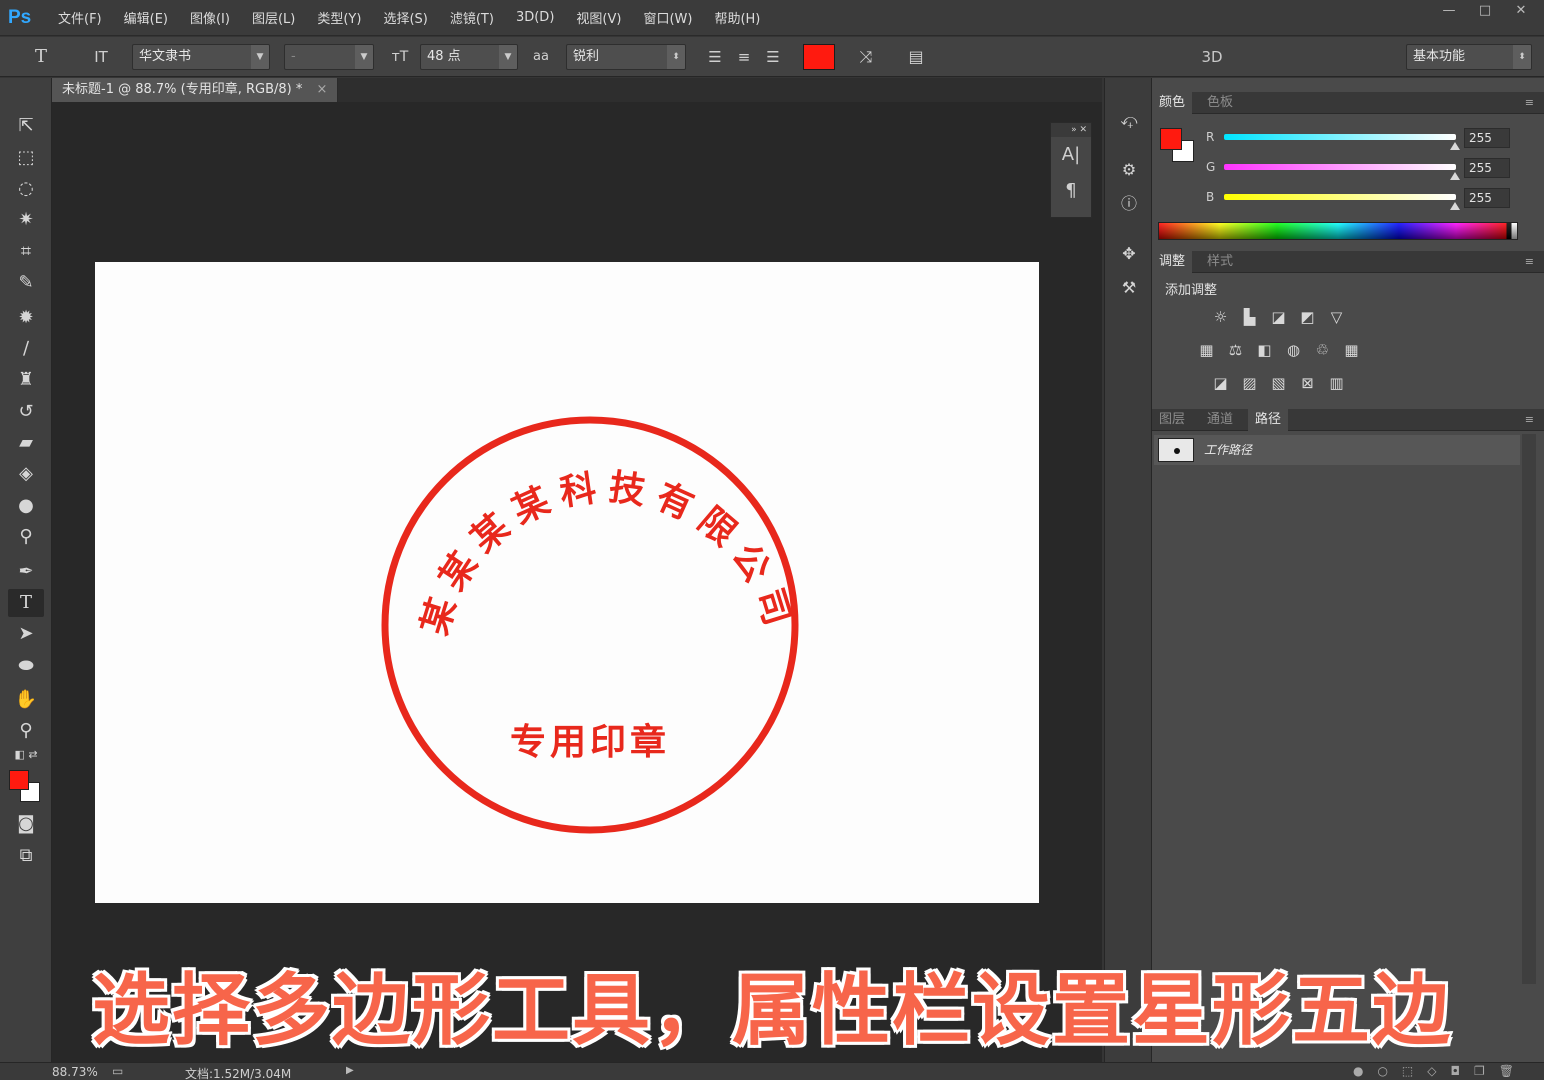 The height and width of the screenshot is (1080, 1544). What do you see at coordinates (1431, 1071) in the screenshot?
I see `make-work-path-icon: ◇` at bounding box center [1431, 1071].